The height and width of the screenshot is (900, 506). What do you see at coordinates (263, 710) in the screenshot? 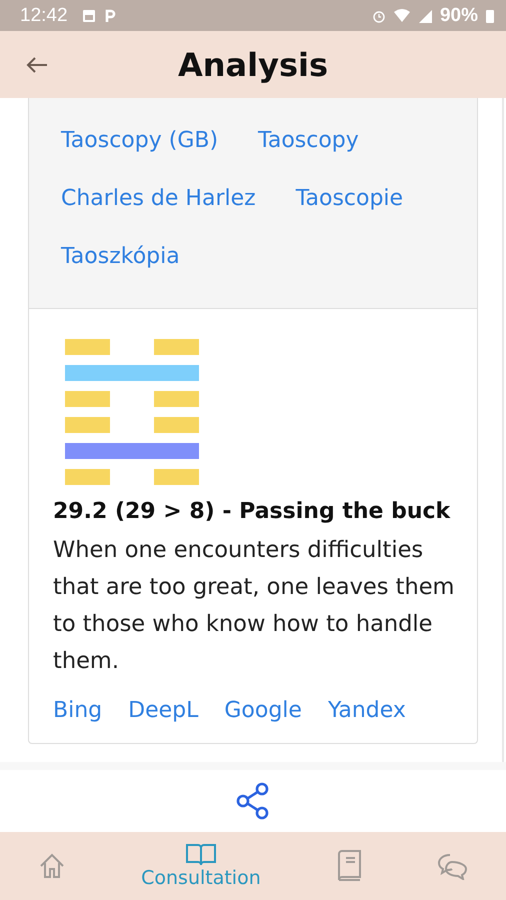
I see `translate-link: Google` at bounding box center [263, 710].